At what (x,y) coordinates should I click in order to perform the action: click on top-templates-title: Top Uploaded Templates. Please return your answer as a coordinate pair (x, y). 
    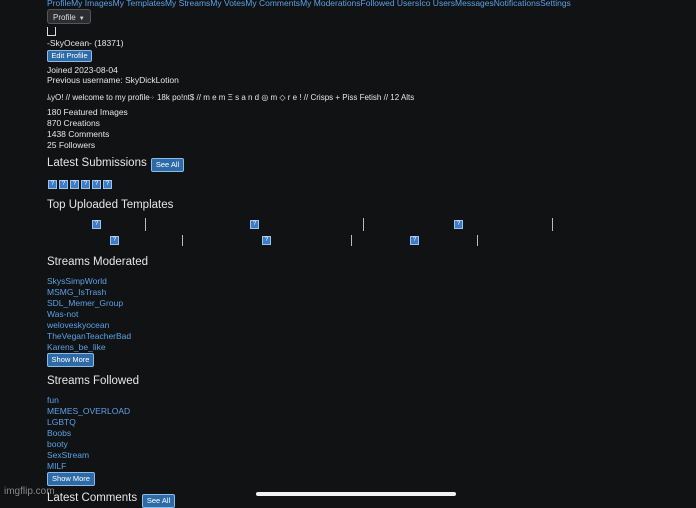
    Looking at the image, I should click on (110, 205).